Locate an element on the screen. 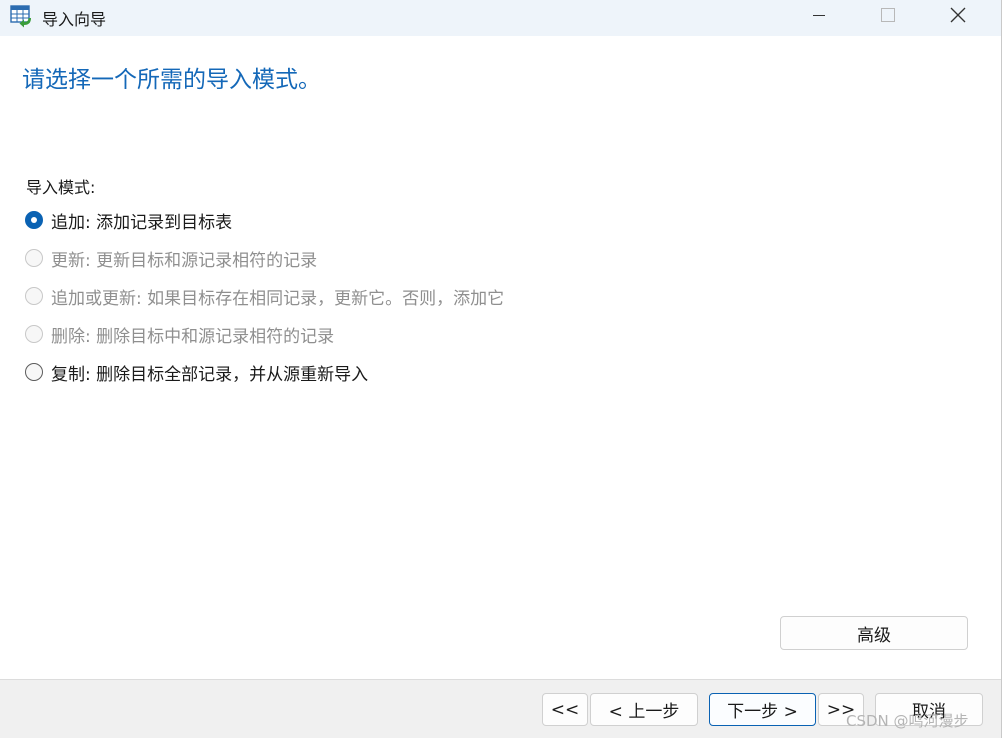  minimize-button is located at coordinates (819, 16).